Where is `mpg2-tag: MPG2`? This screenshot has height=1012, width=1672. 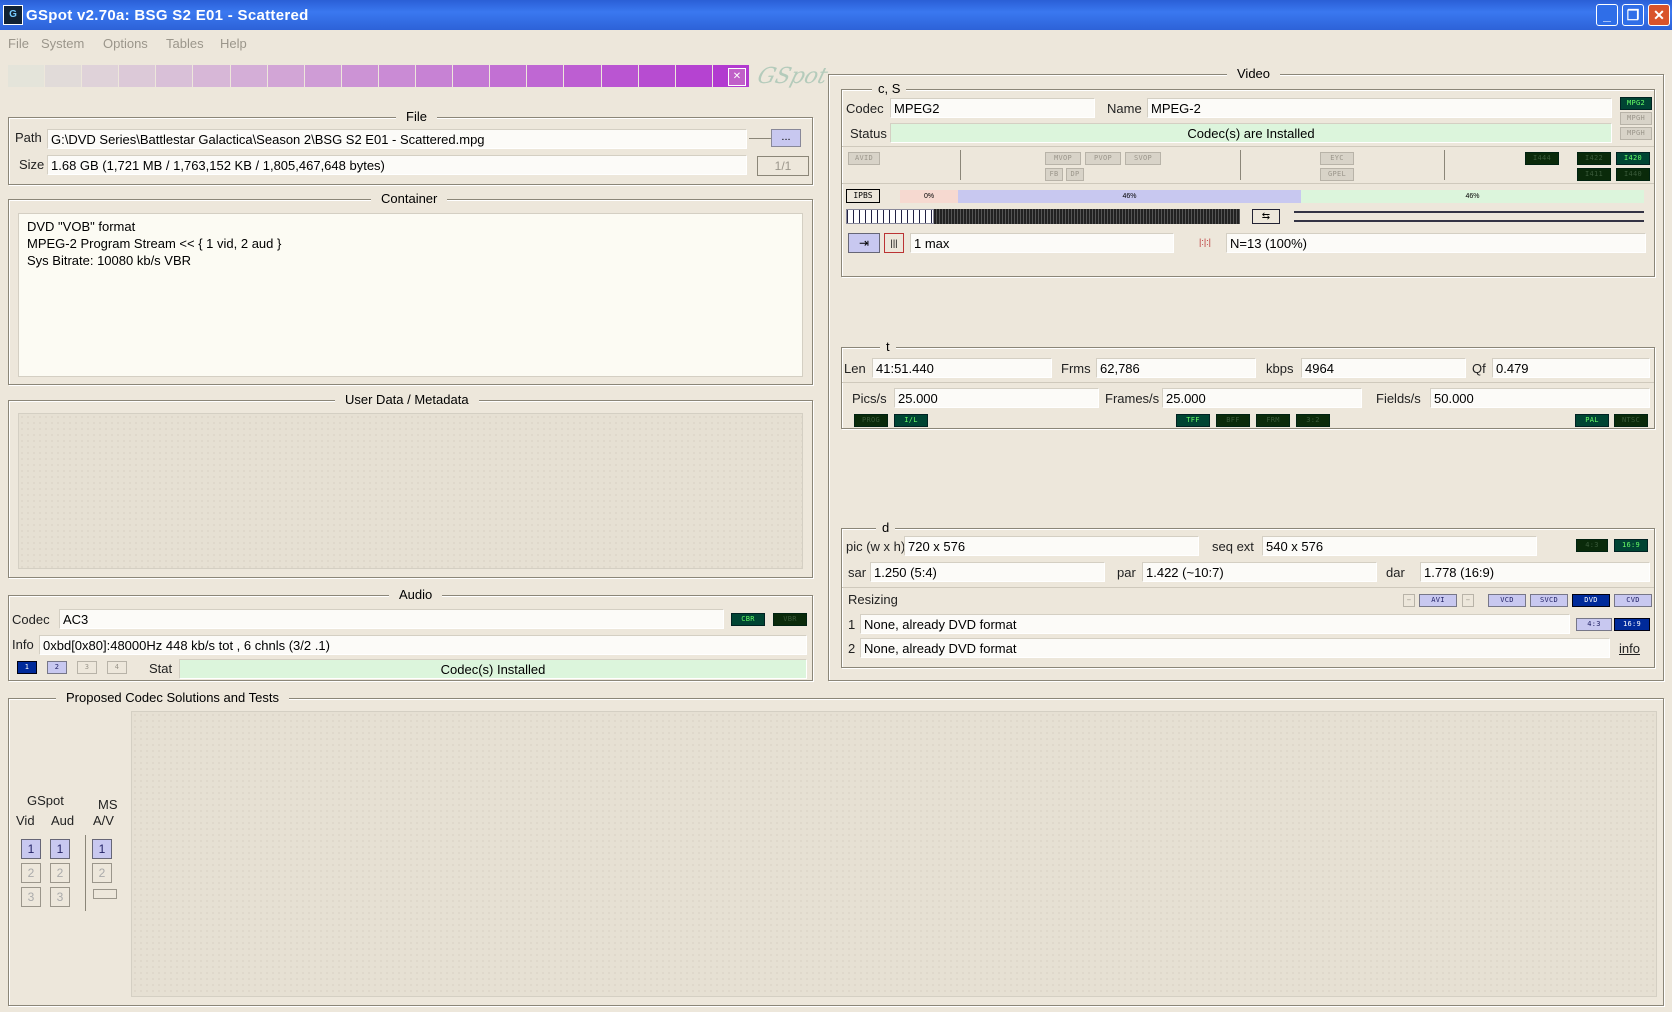 mpg2-tag: MPG2 is located at coordinates (1636, 103).